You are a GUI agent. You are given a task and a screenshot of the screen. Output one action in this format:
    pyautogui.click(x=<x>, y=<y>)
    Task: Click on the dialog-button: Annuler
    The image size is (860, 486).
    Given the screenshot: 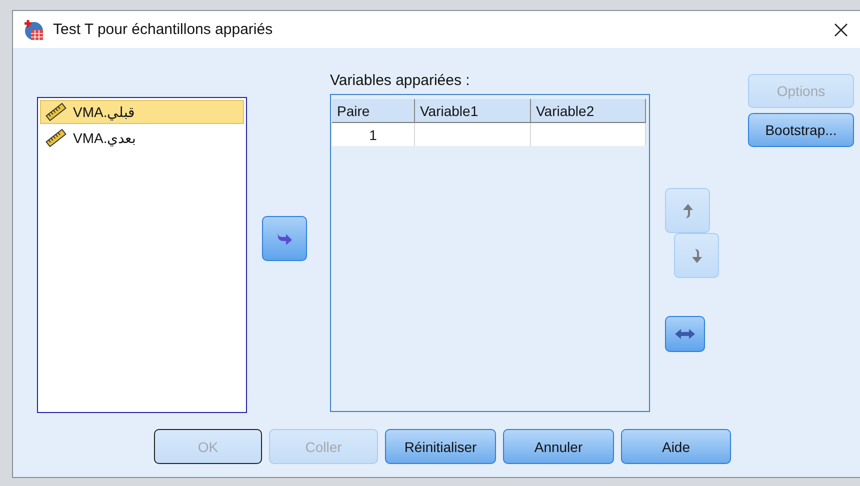 What is the action you would take?
    pyautogui.click(x=558, y=446)
    